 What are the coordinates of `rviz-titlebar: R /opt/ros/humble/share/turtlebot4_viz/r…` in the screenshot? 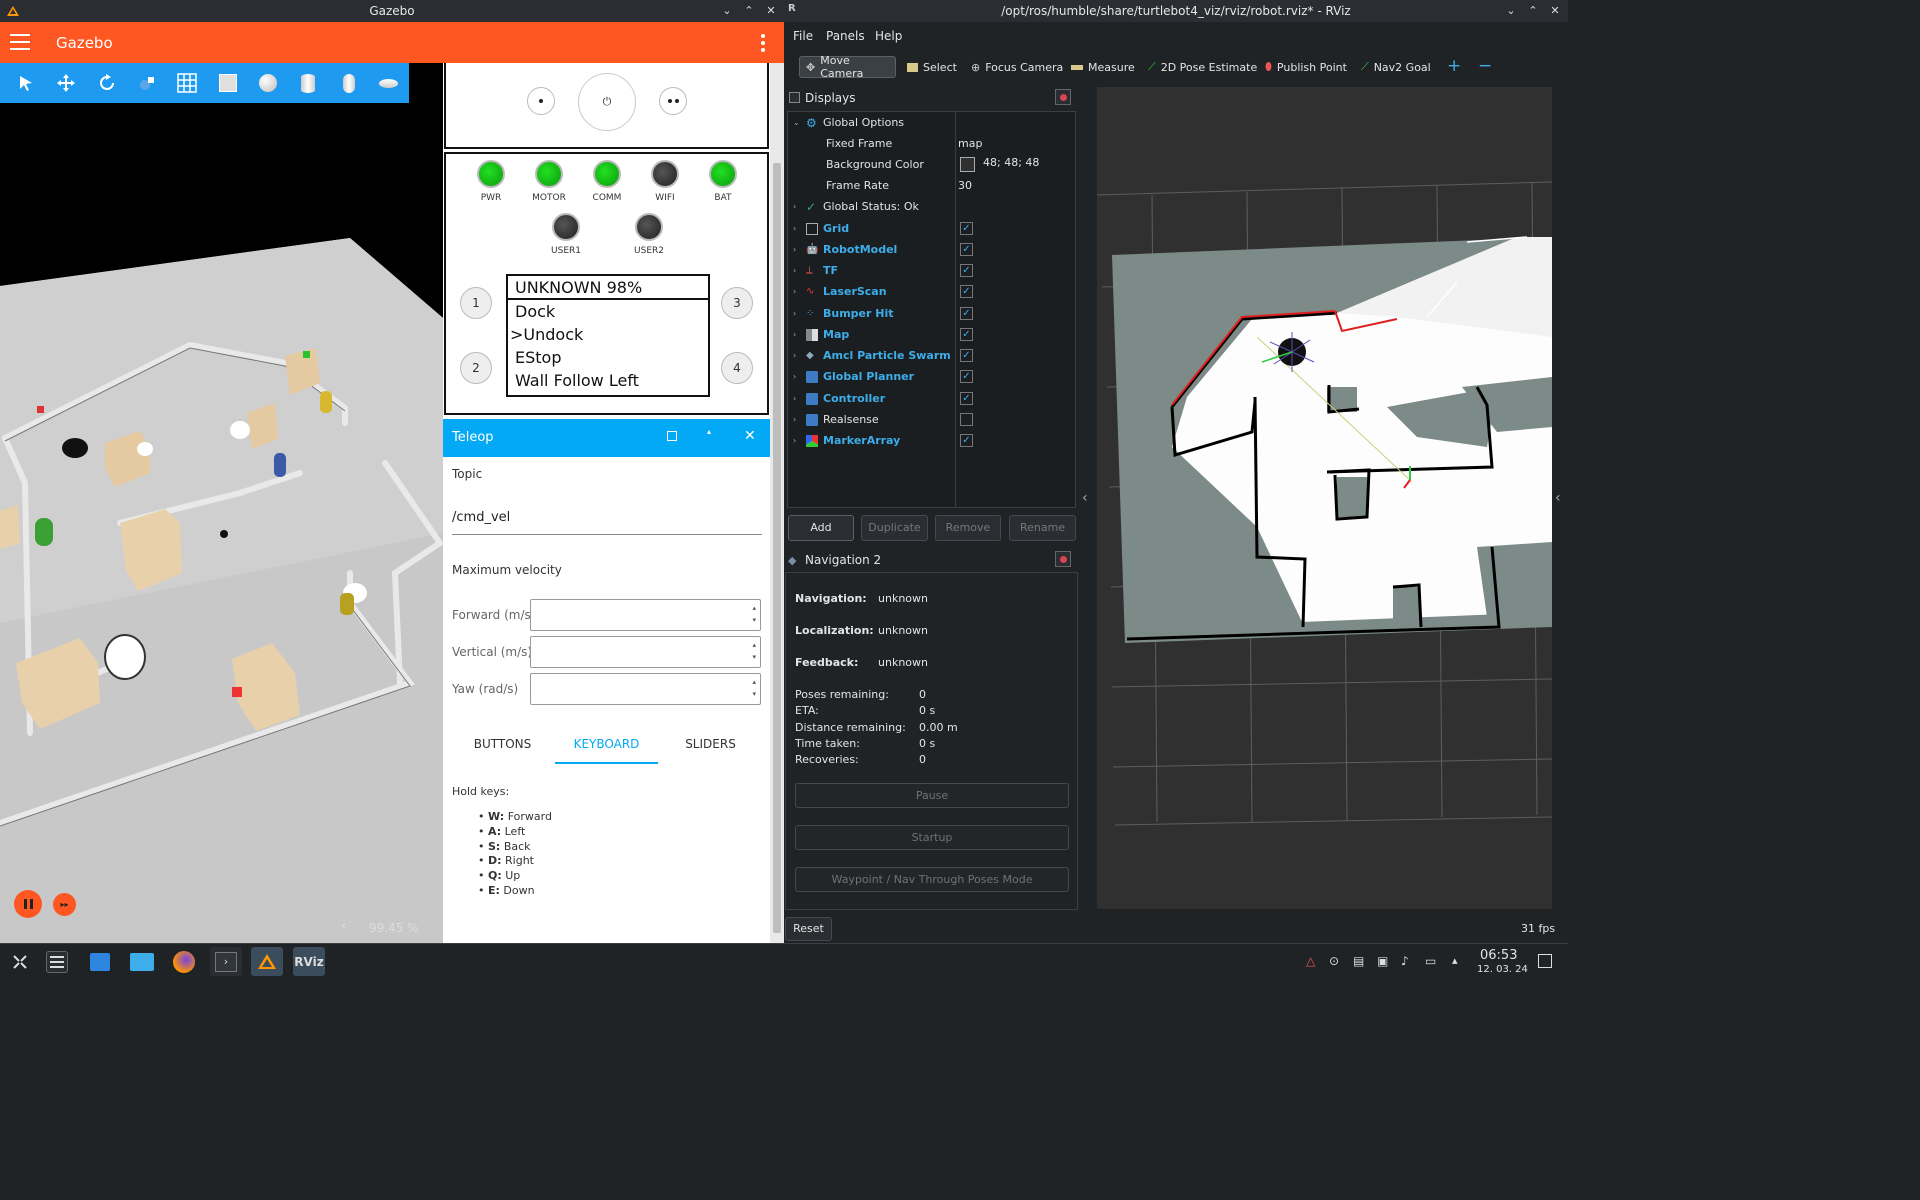 It's located at (1176, 11).